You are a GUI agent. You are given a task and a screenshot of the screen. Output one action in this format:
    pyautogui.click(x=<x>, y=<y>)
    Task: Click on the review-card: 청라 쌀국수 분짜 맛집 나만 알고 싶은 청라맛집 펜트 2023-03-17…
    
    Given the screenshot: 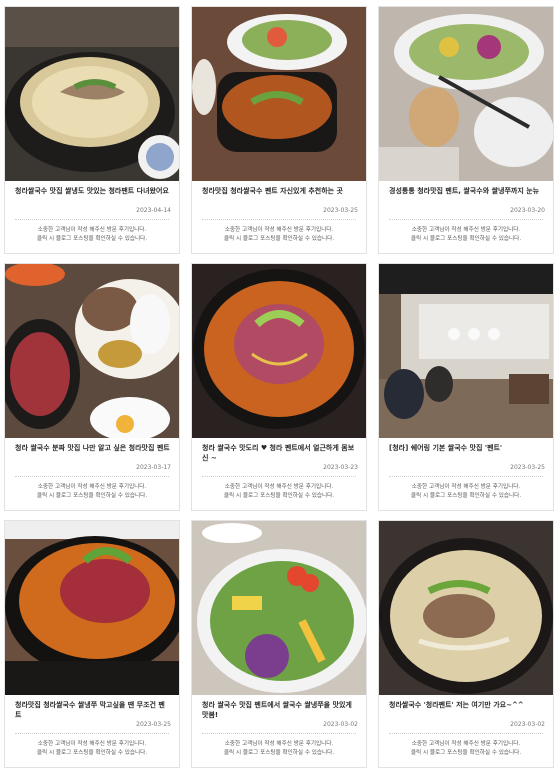 What is the action you would take?
    pyautogui.click(x=92, y=387)
    